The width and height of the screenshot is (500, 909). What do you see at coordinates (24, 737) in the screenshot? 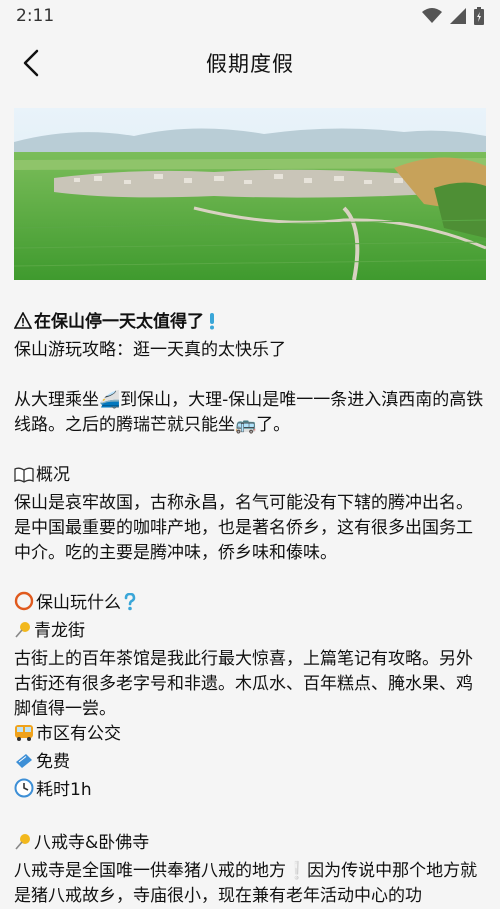
I see `bus-icon` at bounding box center [24, 737].